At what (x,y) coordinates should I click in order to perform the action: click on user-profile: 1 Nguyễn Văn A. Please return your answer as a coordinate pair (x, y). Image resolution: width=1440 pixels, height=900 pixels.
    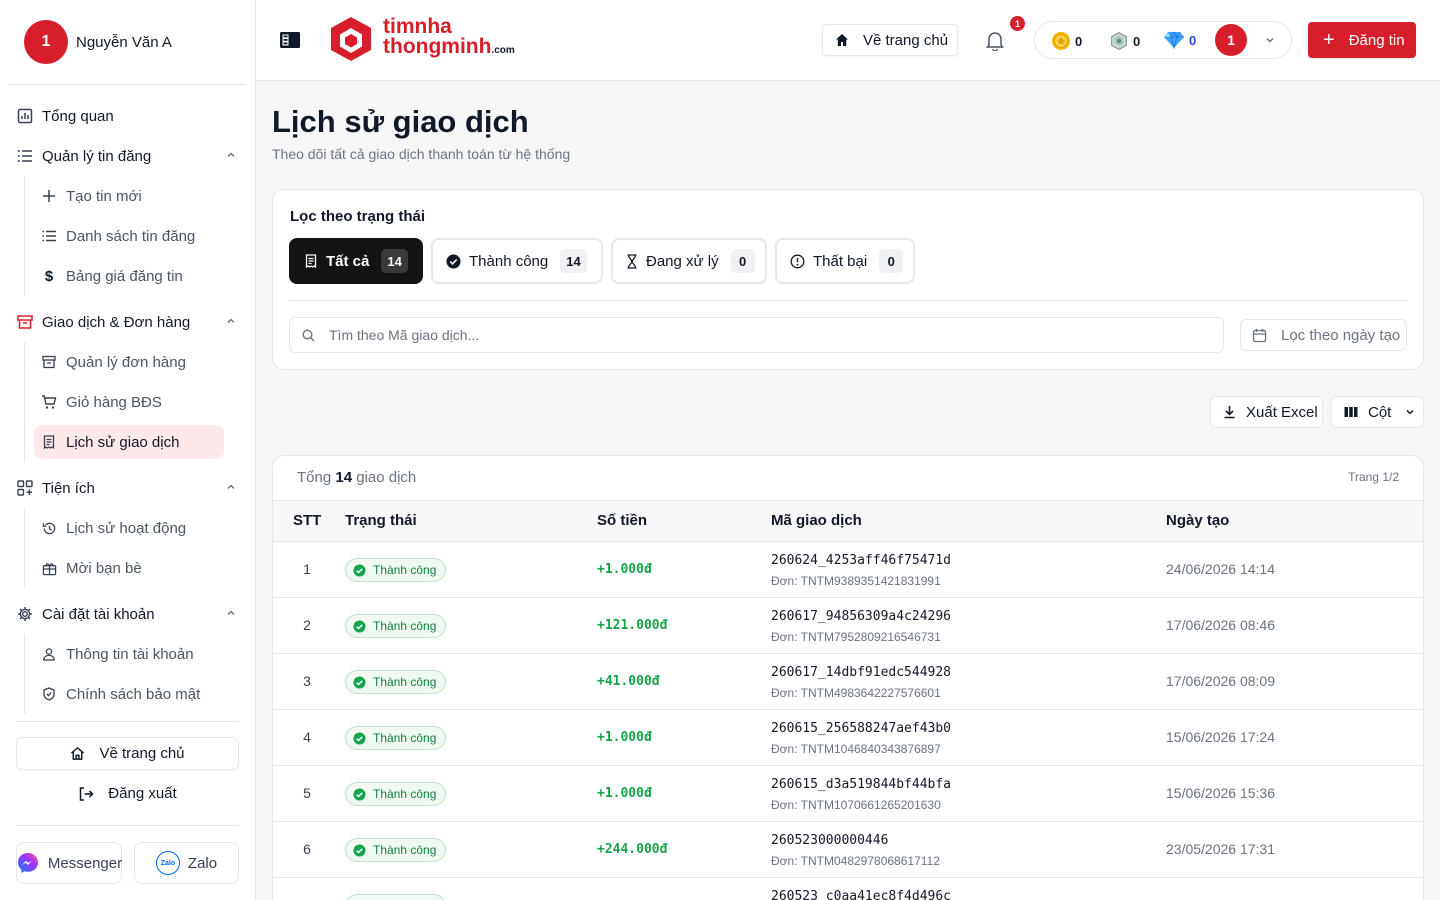
    Looking at the image, I should click on (127, 42).